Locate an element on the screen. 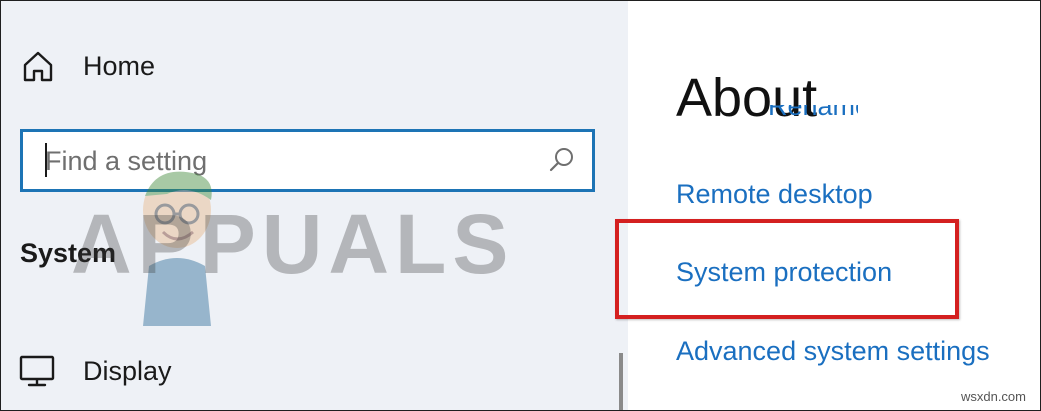  partially-hidden-link: Rename this PC (advanced) is located at coordinates (813, 118).